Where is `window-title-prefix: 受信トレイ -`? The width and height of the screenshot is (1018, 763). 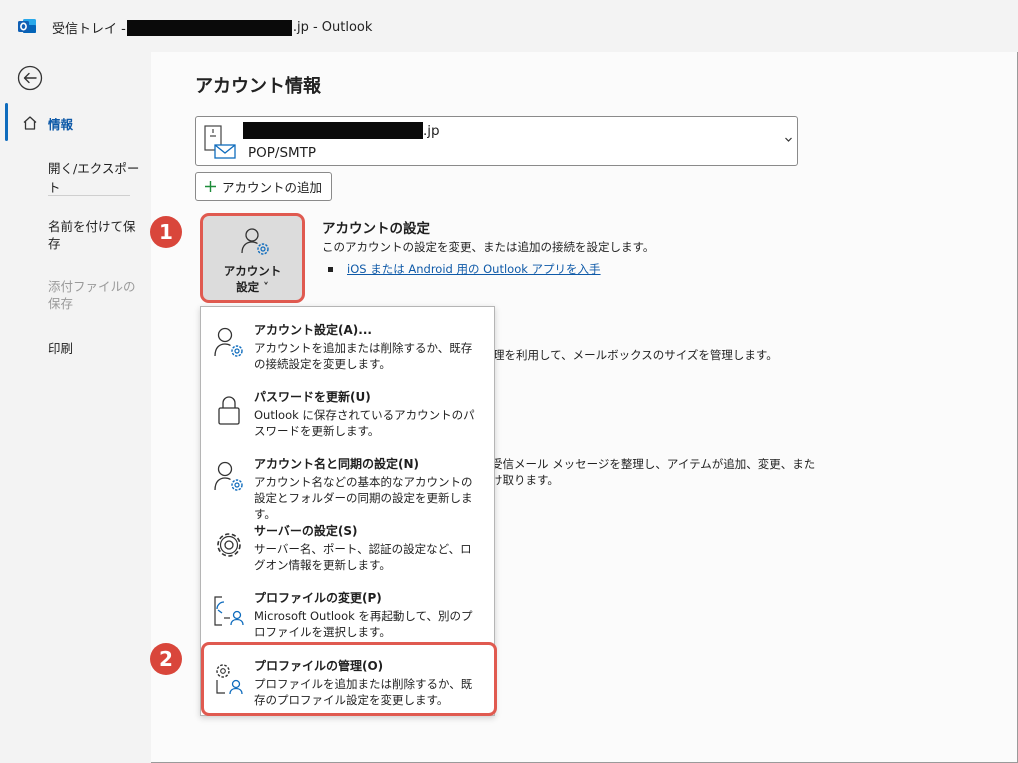 window-title-prefix: 受信トレイ - is located at coordinates (89, 29).